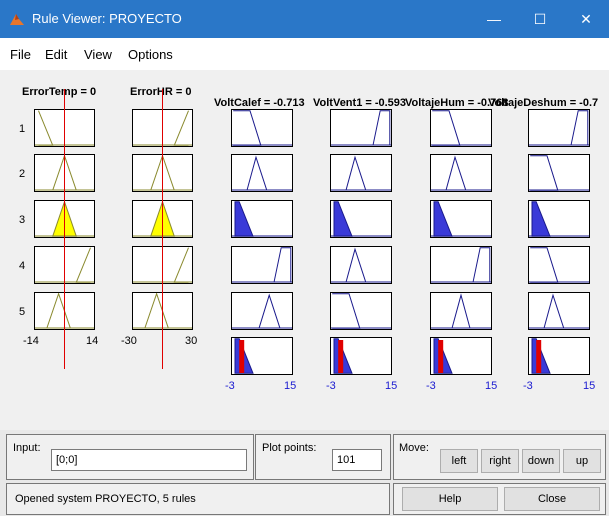 Image resolution: width=609 pixels, height=516 pixels. Describe the element at coordinates (22, 312) in the screenshot. I see `rule-number: 5` at that location.